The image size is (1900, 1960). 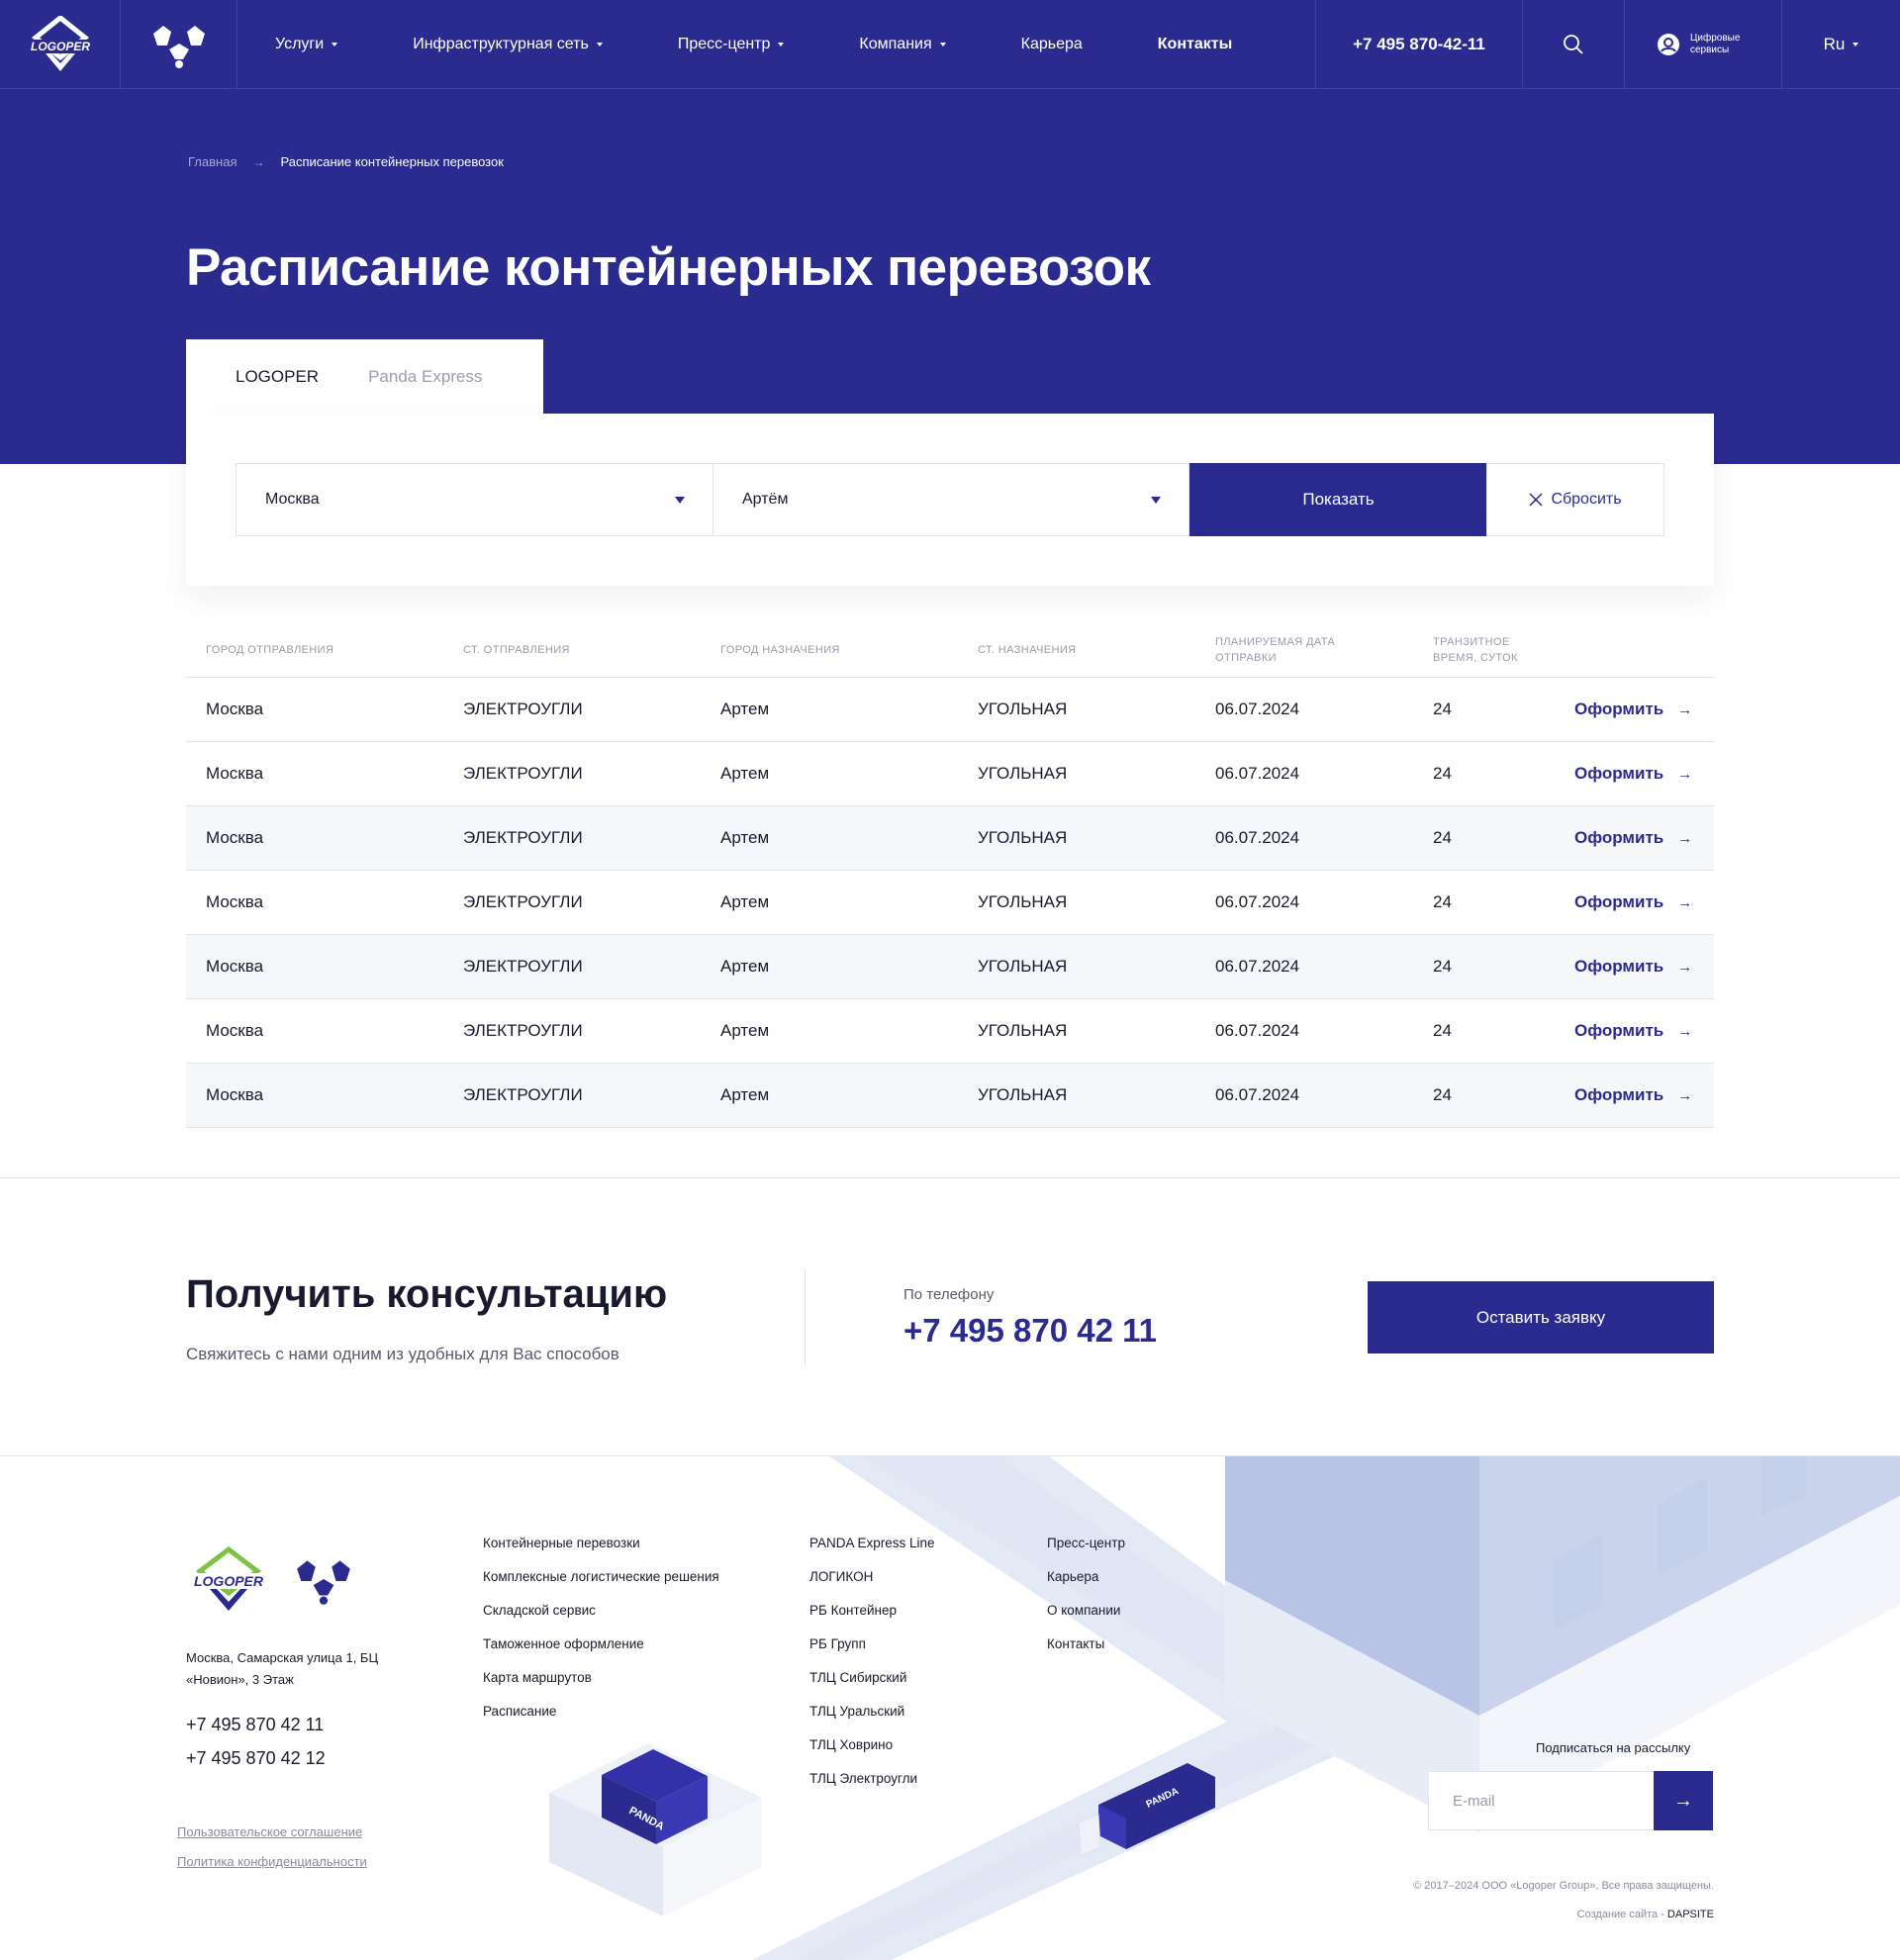 I want to click on footer-link: ТЛЦ Ховрино, so click(x=872, y=1753).